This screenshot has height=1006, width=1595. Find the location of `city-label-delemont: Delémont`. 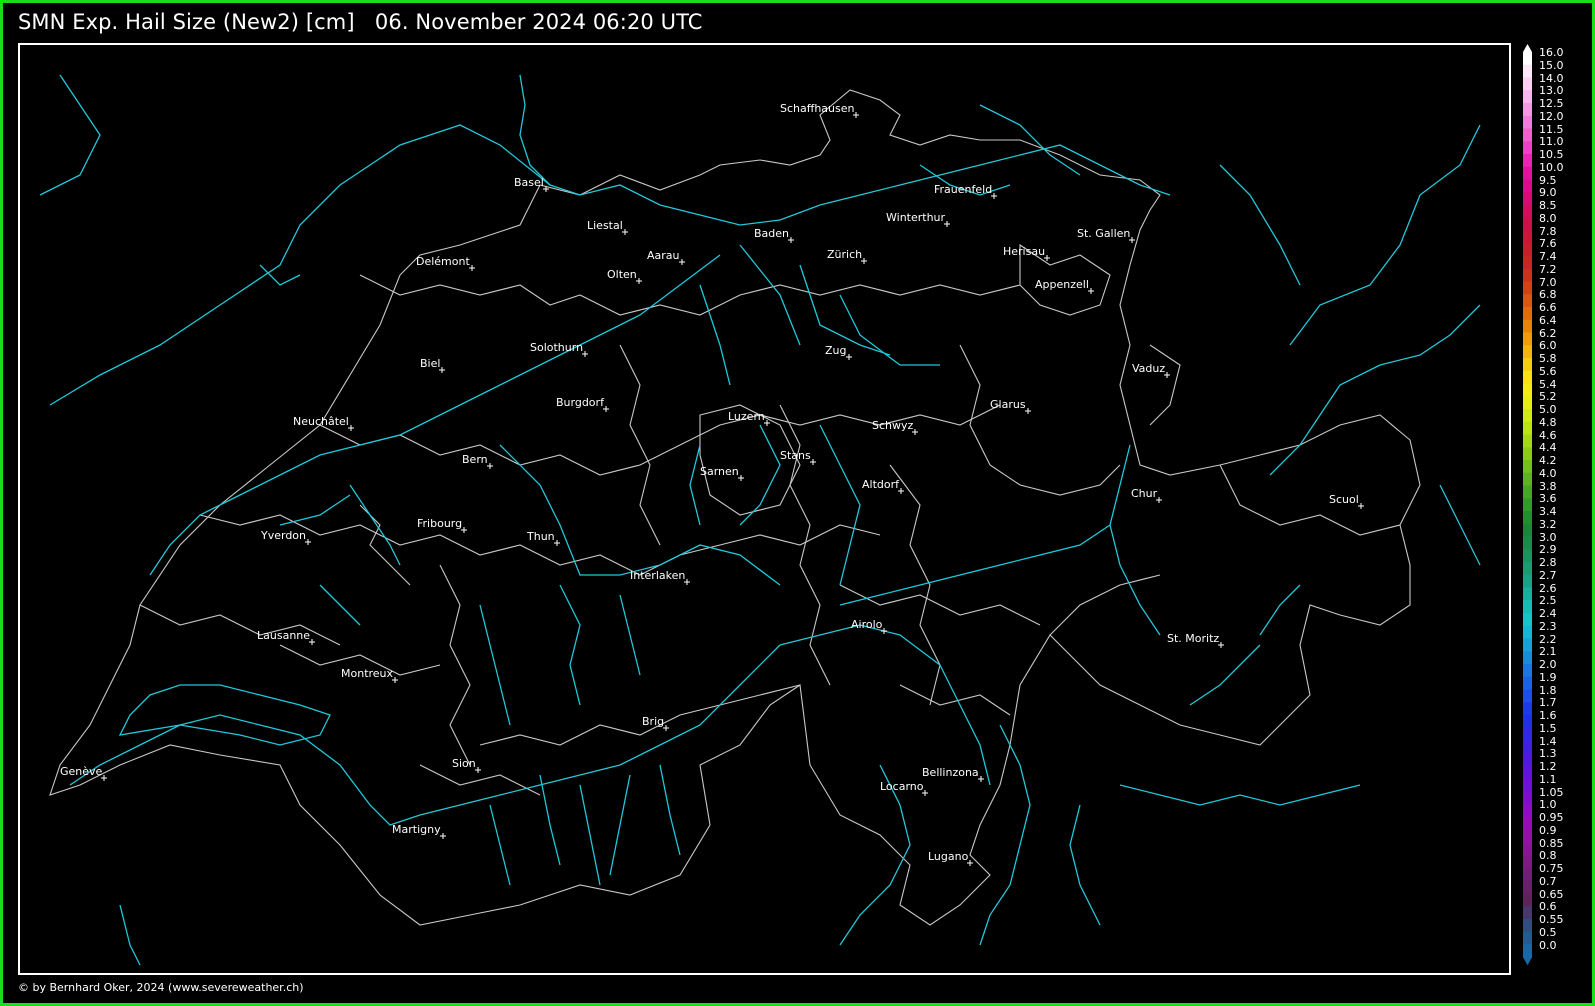

city-label-delemont: Delémont is located at coordinates (443, 261).